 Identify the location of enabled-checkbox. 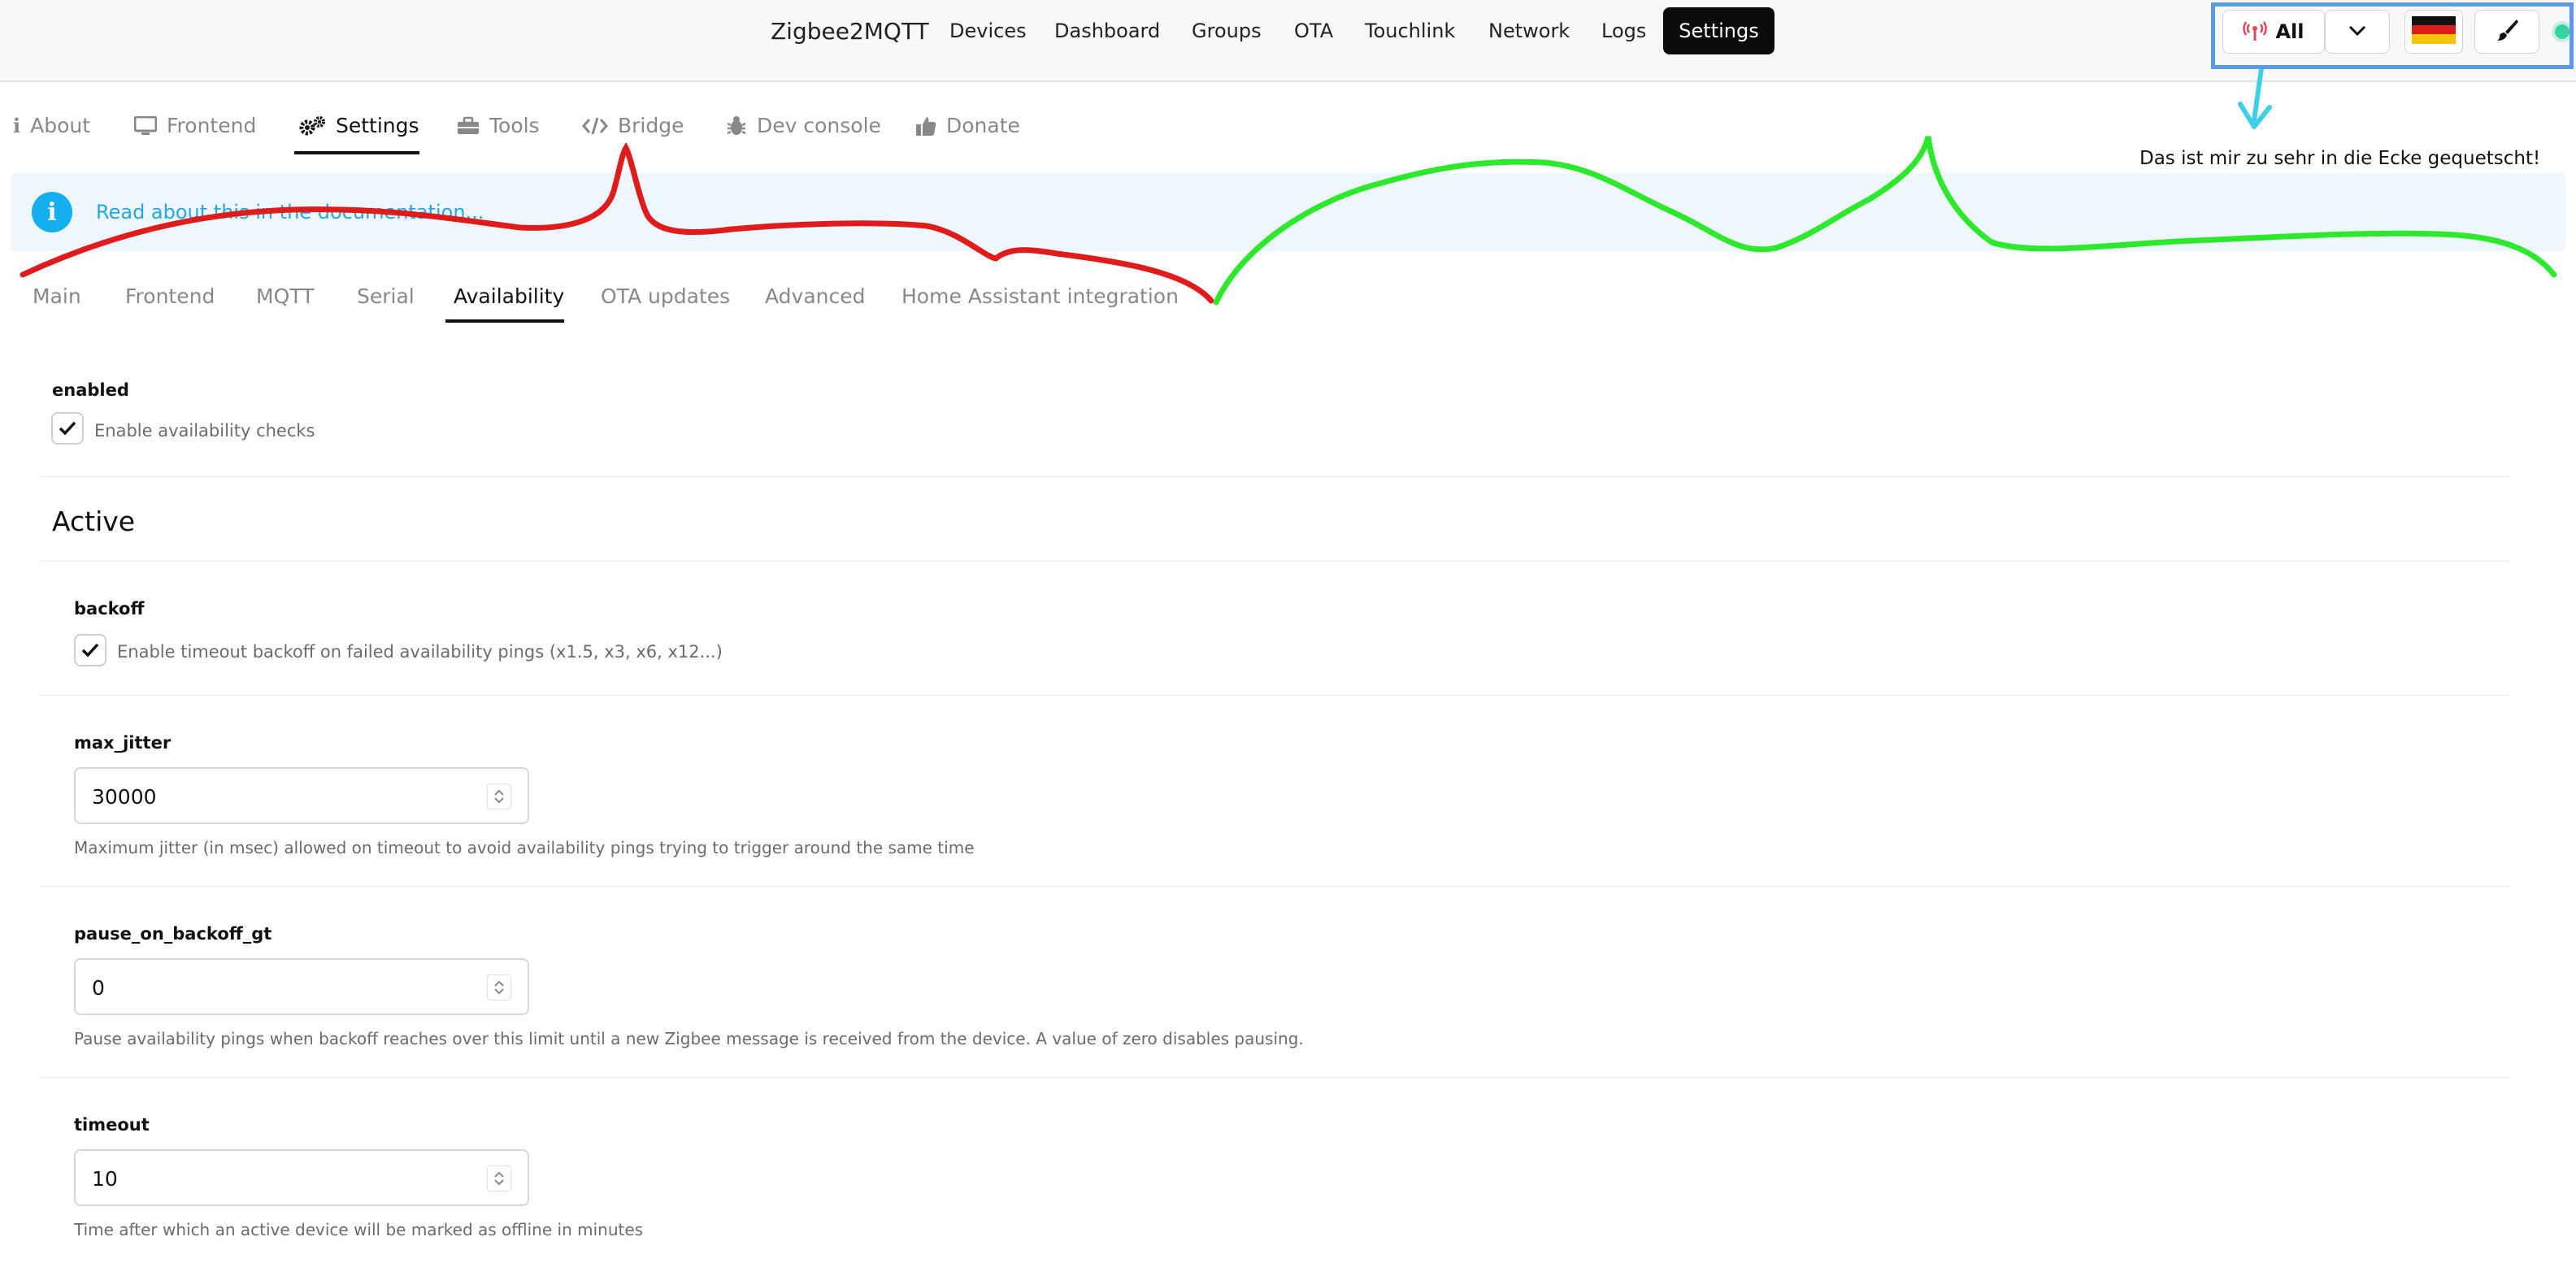
(67, 429).